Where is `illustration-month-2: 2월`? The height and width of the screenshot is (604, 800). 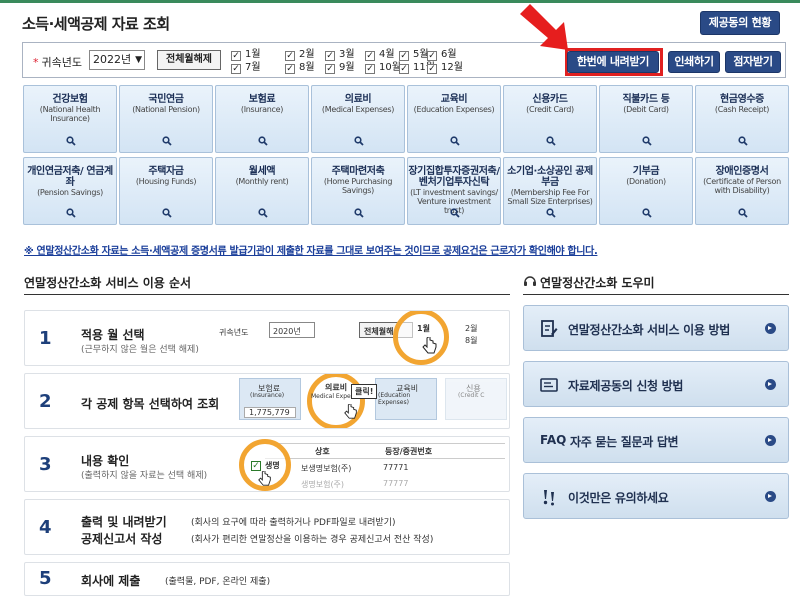 illustration-month-2: 2월 is located at coordinates (471, 328).